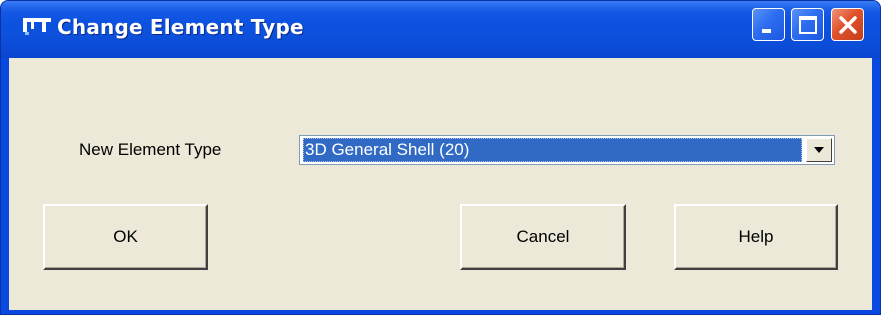 The width and height of the screenshot is (881, 315). What do you see at coordinates (552, 150) in the screenshot?
I see `element-type-value: 3D General Shell (20)` at bounding box center [552, 150].